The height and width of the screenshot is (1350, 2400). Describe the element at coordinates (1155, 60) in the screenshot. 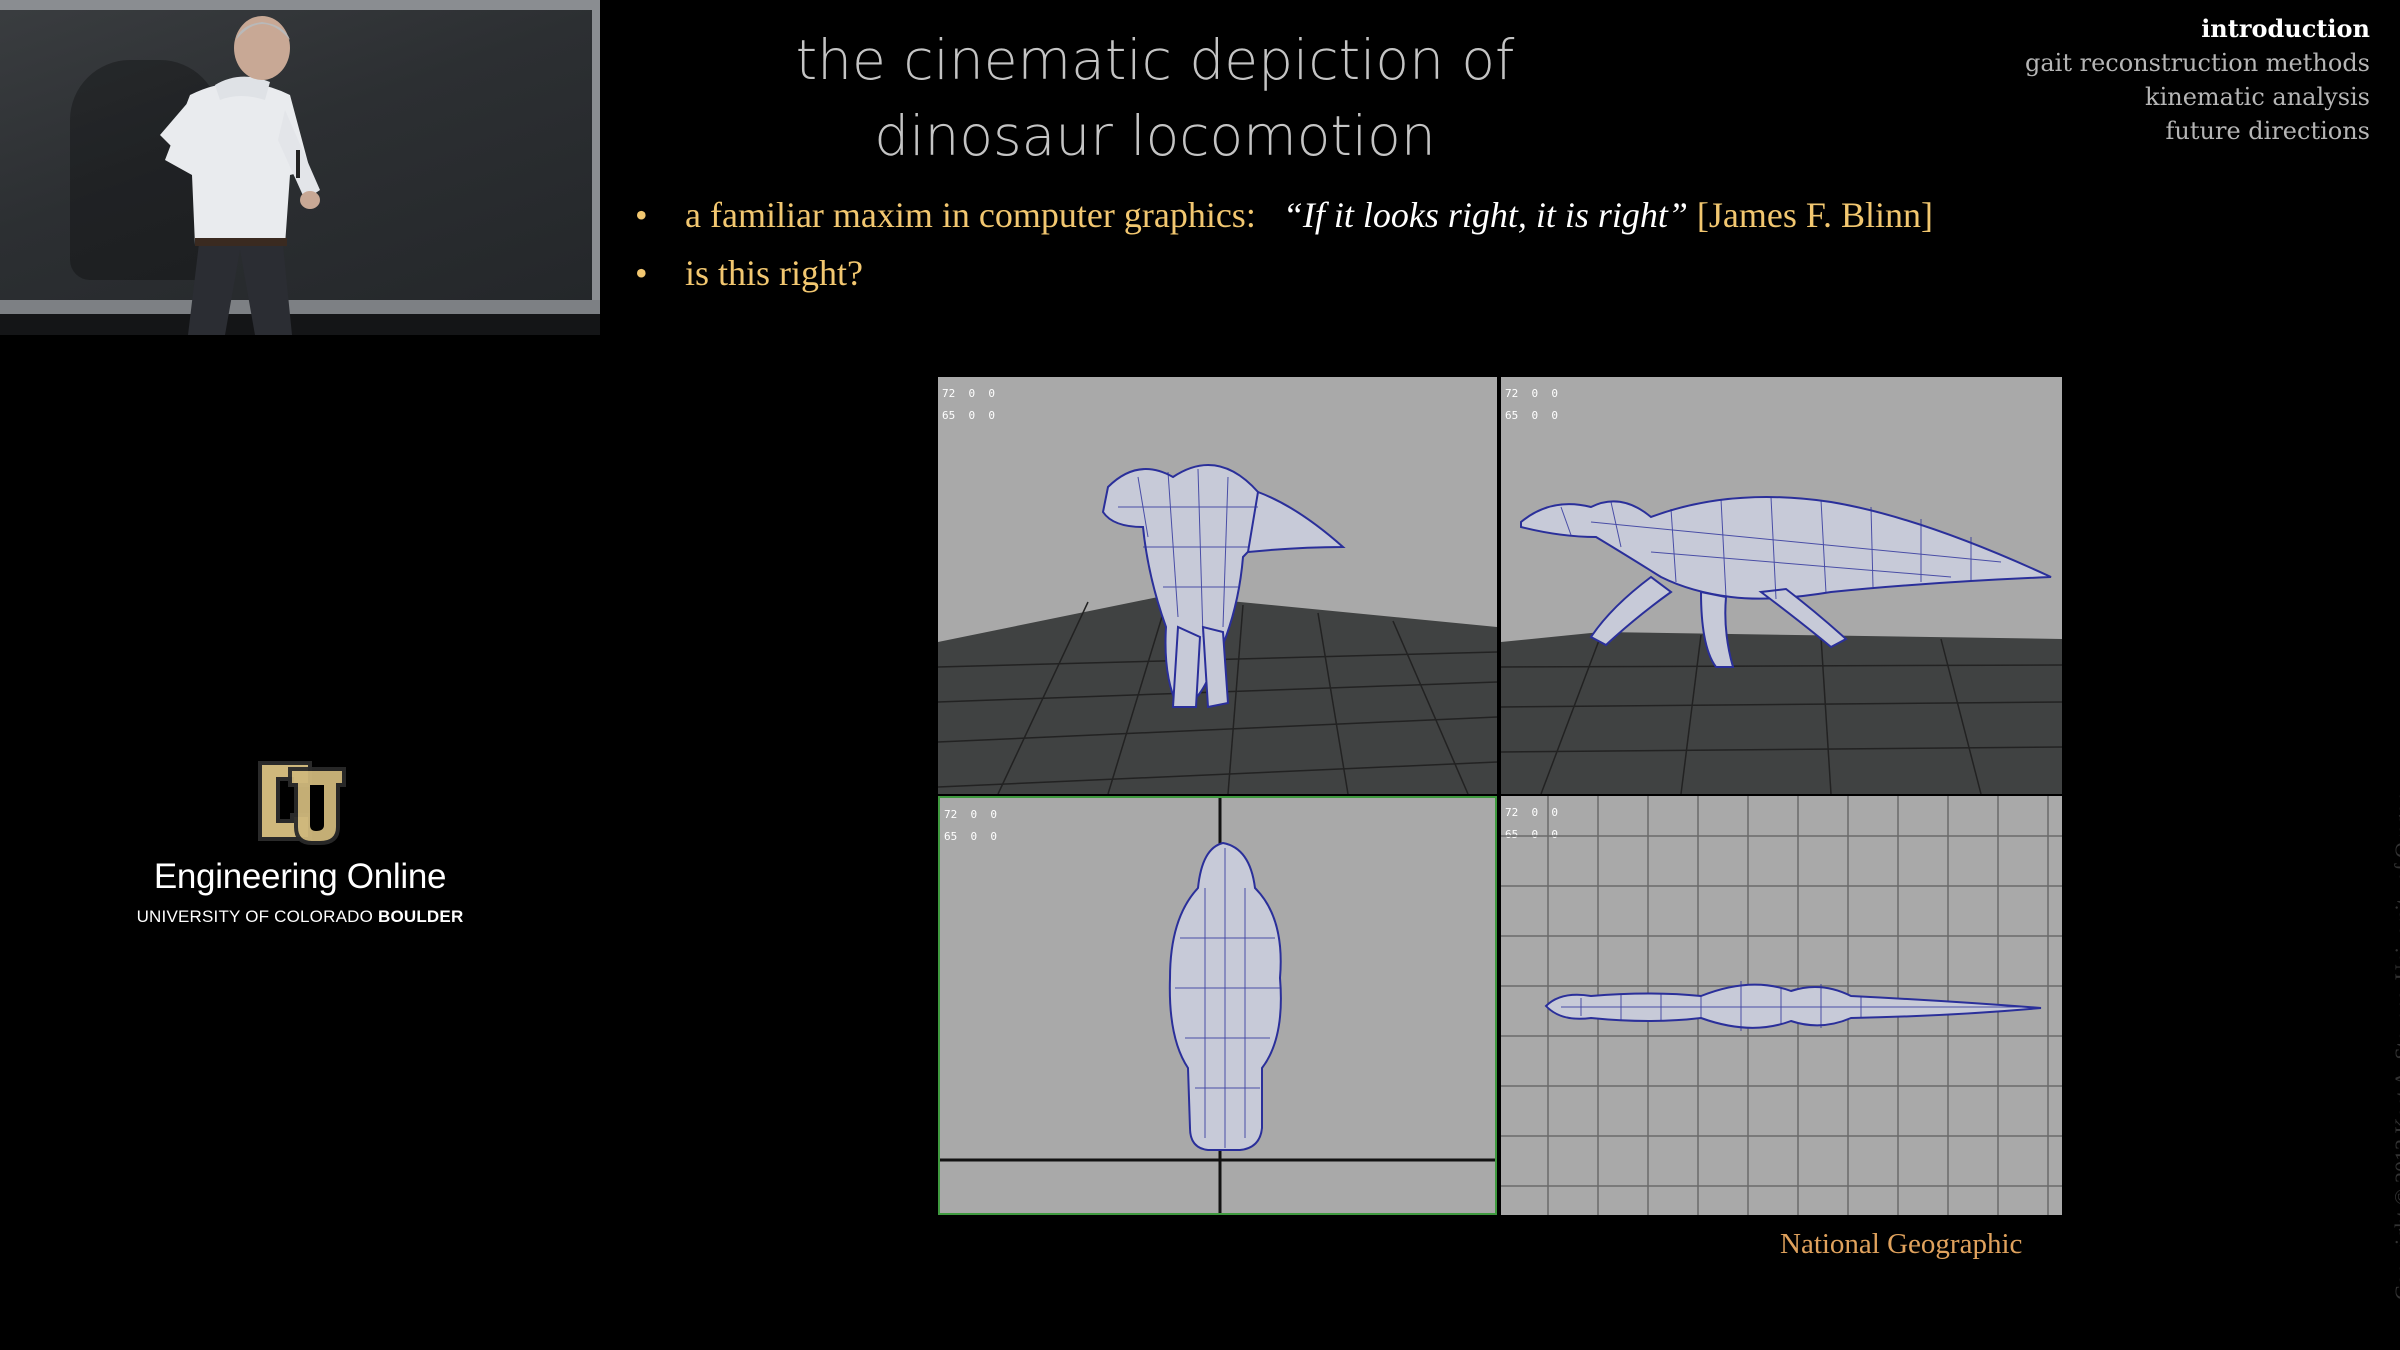

I see `slide-title-line1: the cinematic depiction of` at that location.